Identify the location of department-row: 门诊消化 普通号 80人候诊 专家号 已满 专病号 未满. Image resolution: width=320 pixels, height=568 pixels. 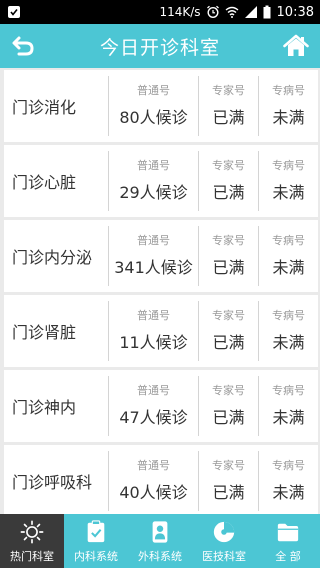
(161, 106).